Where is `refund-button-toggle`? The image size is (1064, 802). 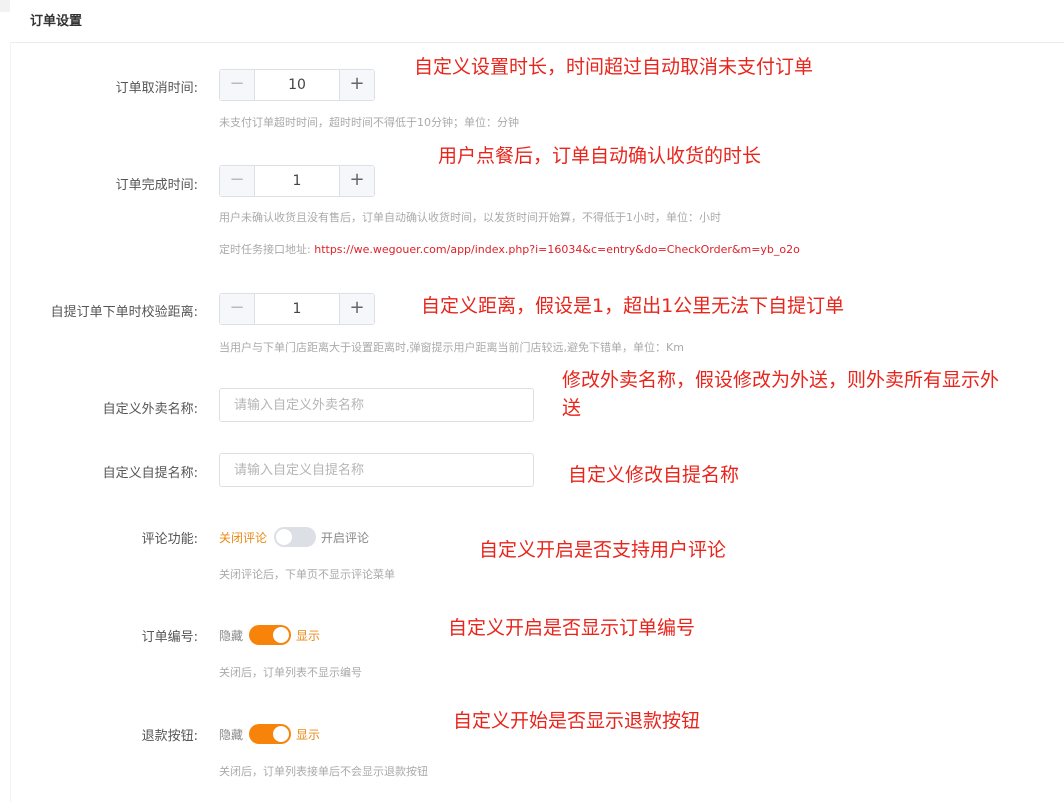 refund-button-toggle is located at coordinates (270, 734).